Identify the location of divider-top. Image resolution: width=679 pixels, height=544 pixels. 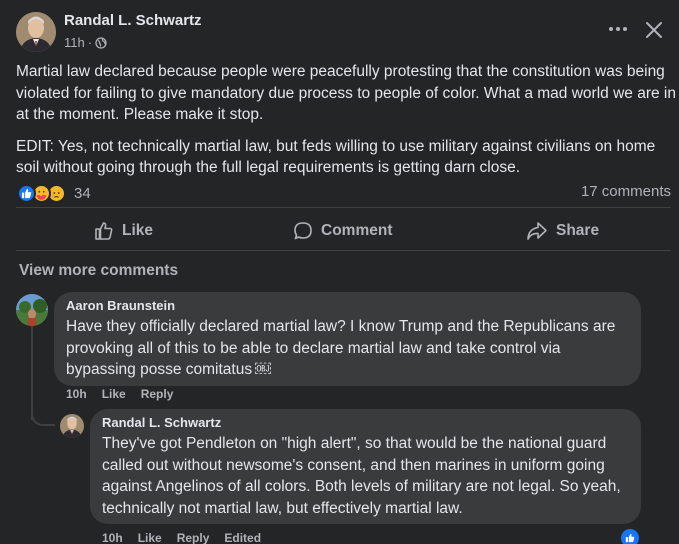
(343, 207).